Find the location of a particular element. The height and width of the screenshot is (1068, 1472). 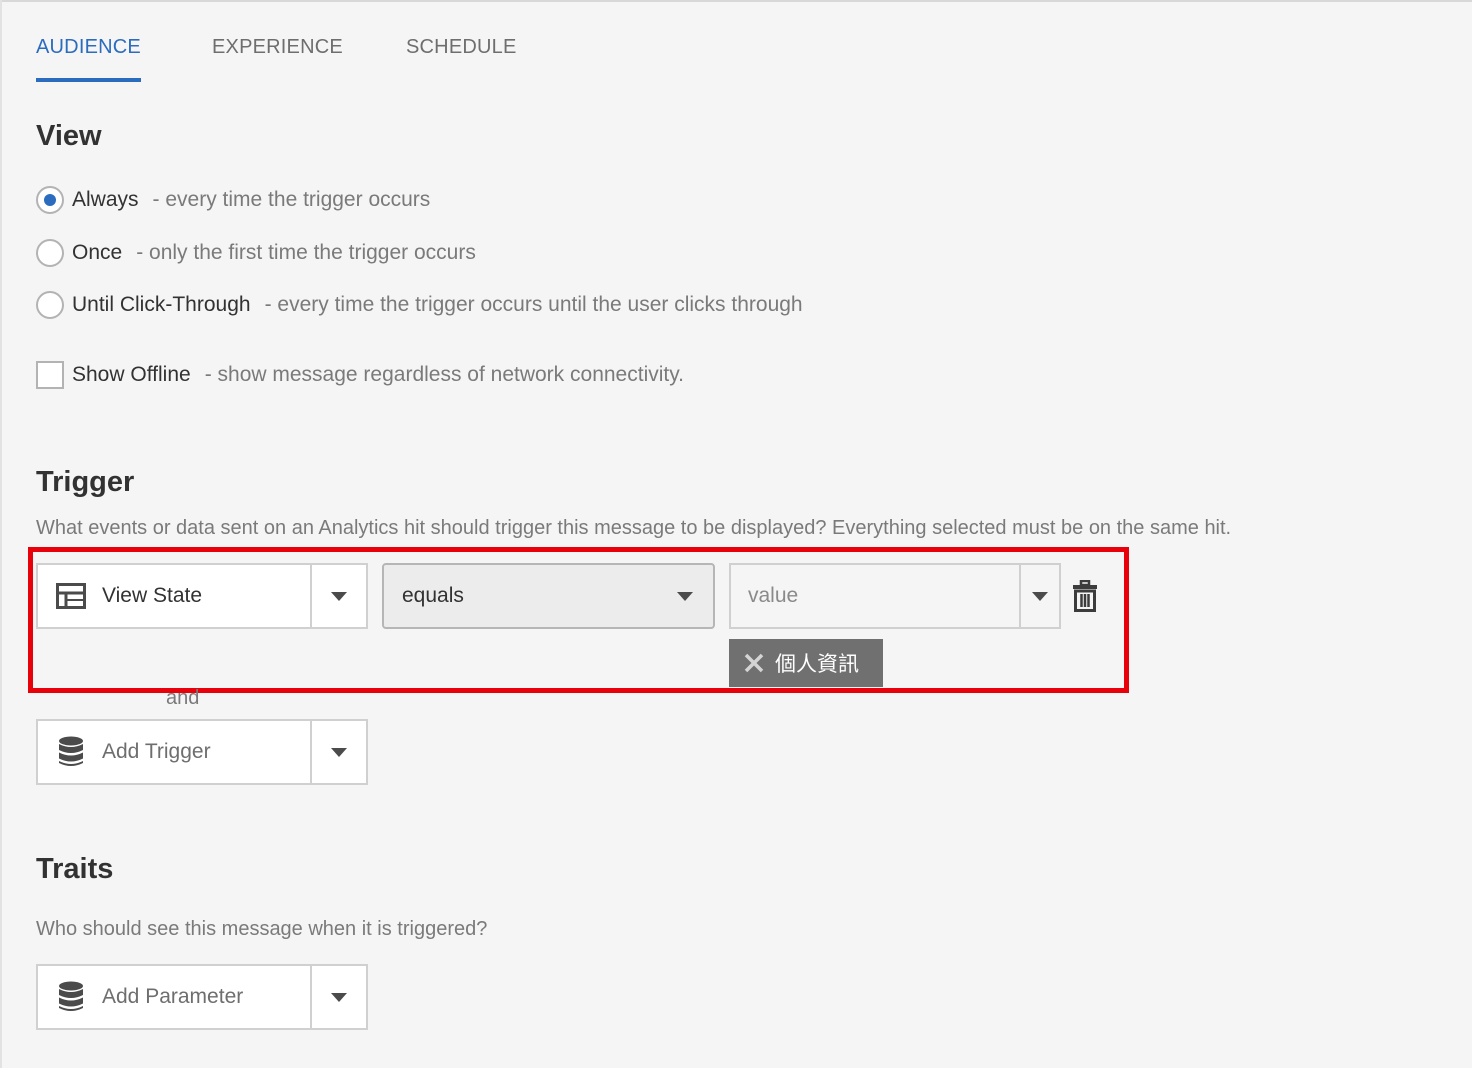

tab-audience: AUDIENCE is located at coordinates (88, 59).